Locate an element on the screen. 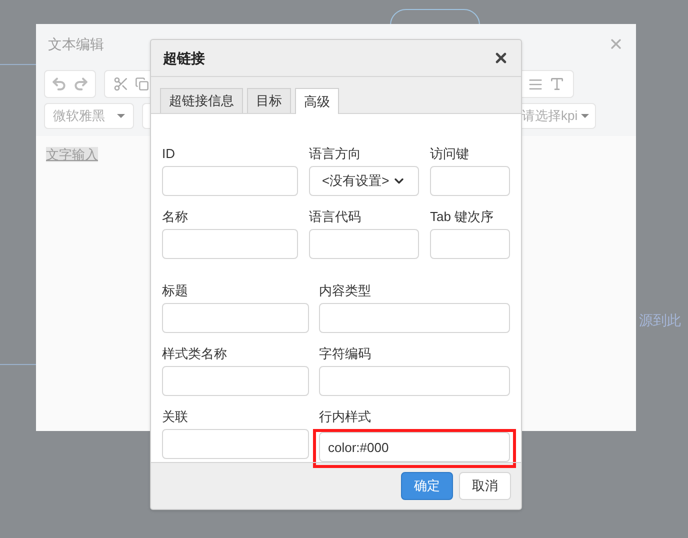  dialog-tab: 超链接信息 is located at coordinates (201, 101).